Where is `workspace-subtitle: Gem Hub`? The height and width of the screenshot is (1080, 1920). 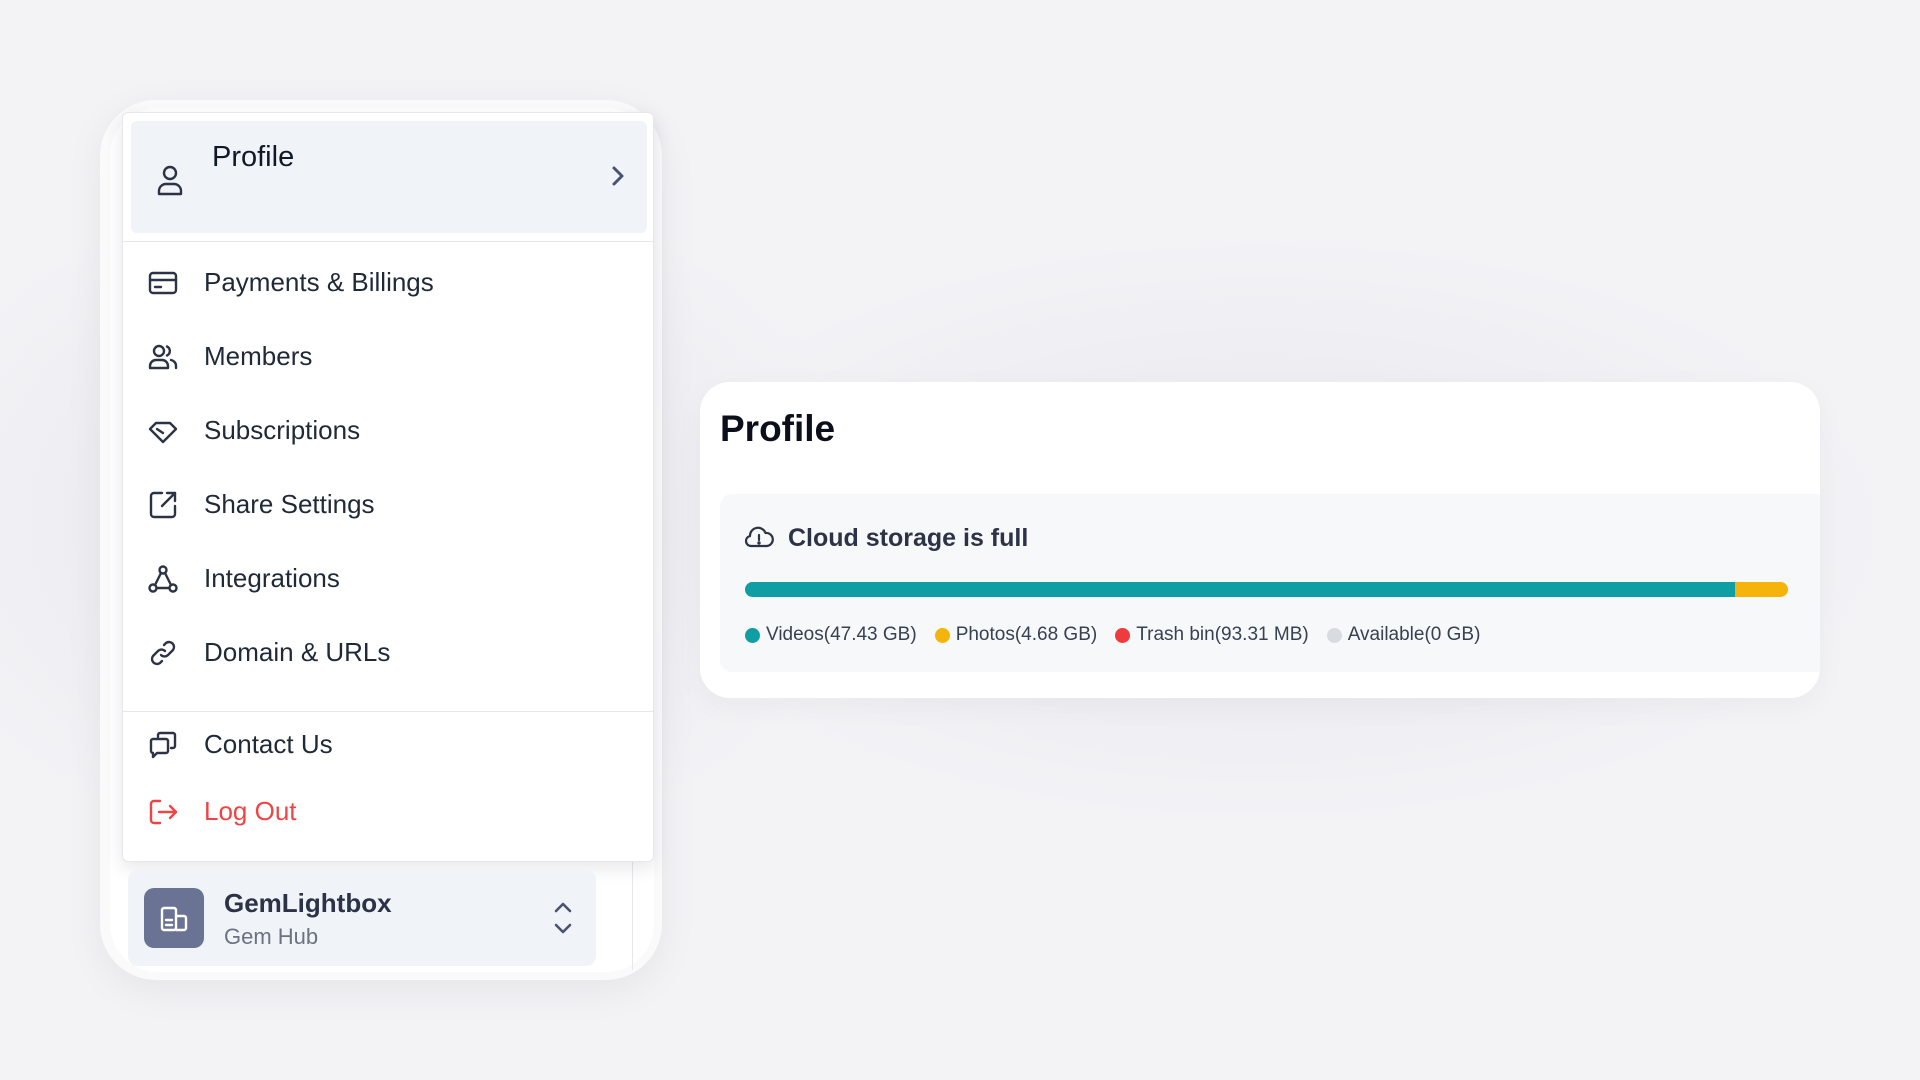
workspace-subtitle: Gem Hub is located at coordinates (271, 936).